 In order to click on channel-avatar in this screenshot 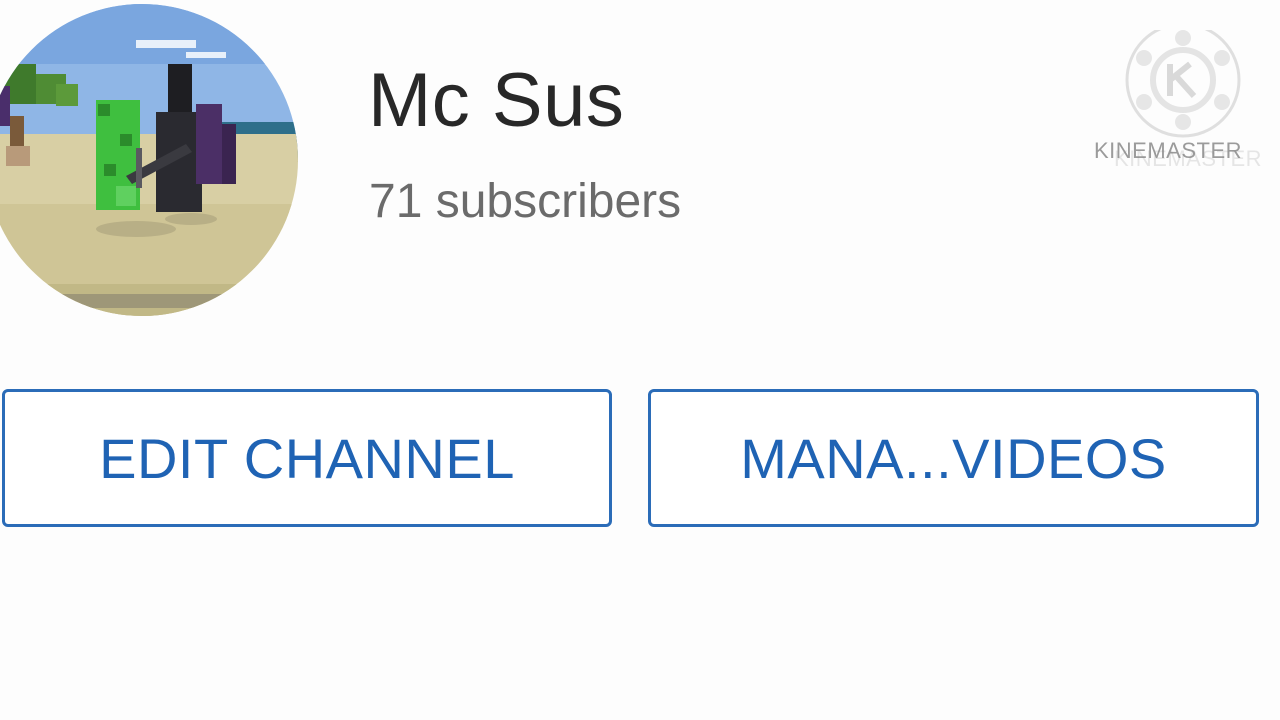, I will do `click(149, 160)`.